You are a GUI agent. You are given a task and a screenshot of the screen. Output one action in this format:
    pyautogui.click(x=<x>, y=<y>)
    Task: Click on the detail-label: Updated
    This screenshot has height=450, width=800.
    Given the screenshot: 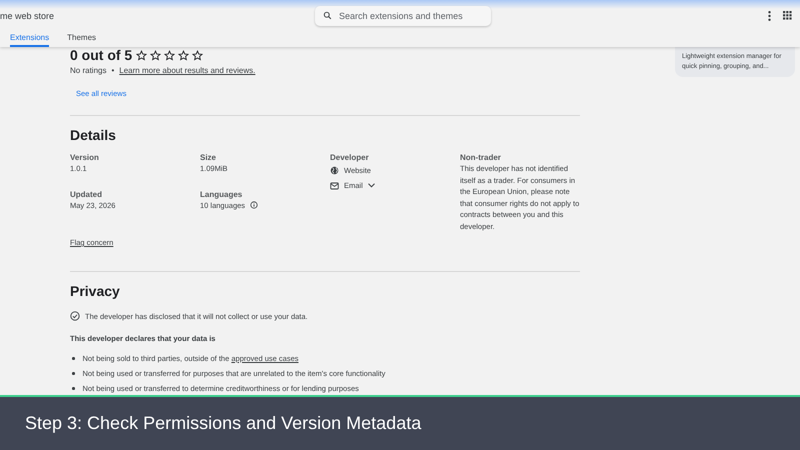 What is the action you would take?
    pyautogui.click(x=86, y=194)
    